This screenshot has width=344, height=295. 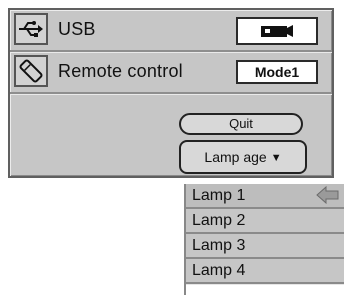 I want to click on lamp-menu-item-1: Lamp 1, so click(x=265, y=196).